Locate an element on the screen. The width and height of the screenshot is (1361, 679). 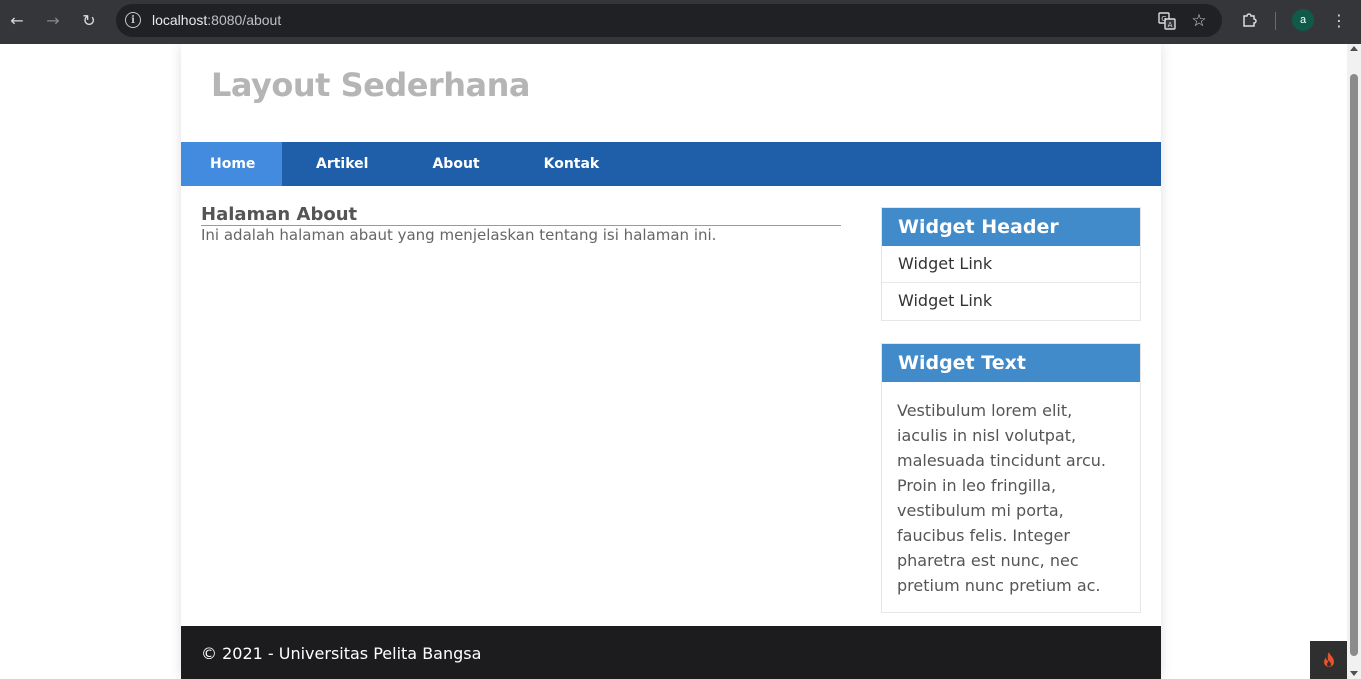
widget-header-box: Widget Header Widget Link Widget Link is located at coordinates (1011, 264).